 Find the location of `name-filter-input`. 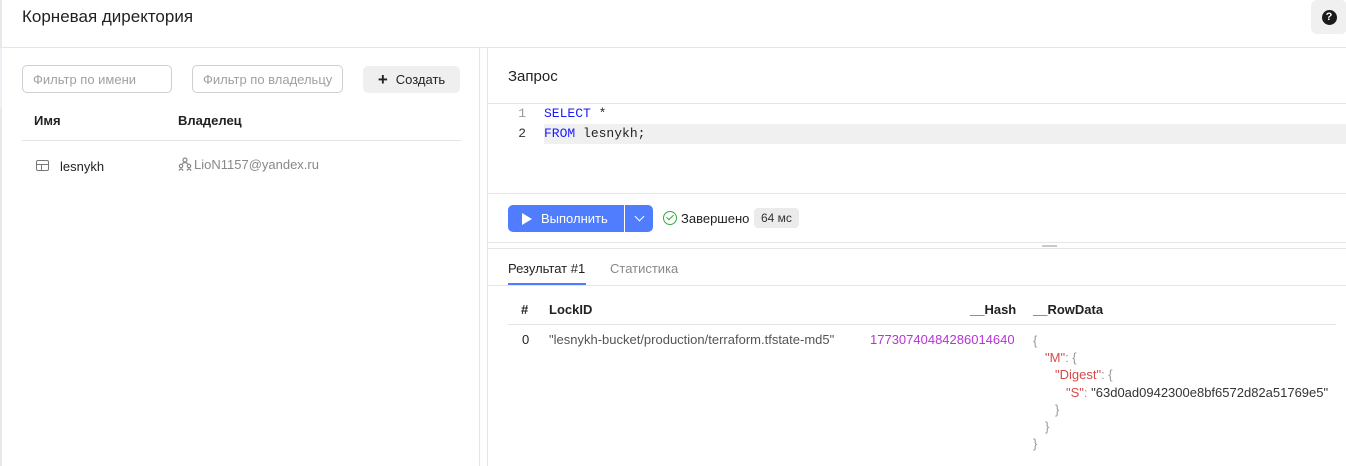

name-filter-input is located at coordinates (97, 79).